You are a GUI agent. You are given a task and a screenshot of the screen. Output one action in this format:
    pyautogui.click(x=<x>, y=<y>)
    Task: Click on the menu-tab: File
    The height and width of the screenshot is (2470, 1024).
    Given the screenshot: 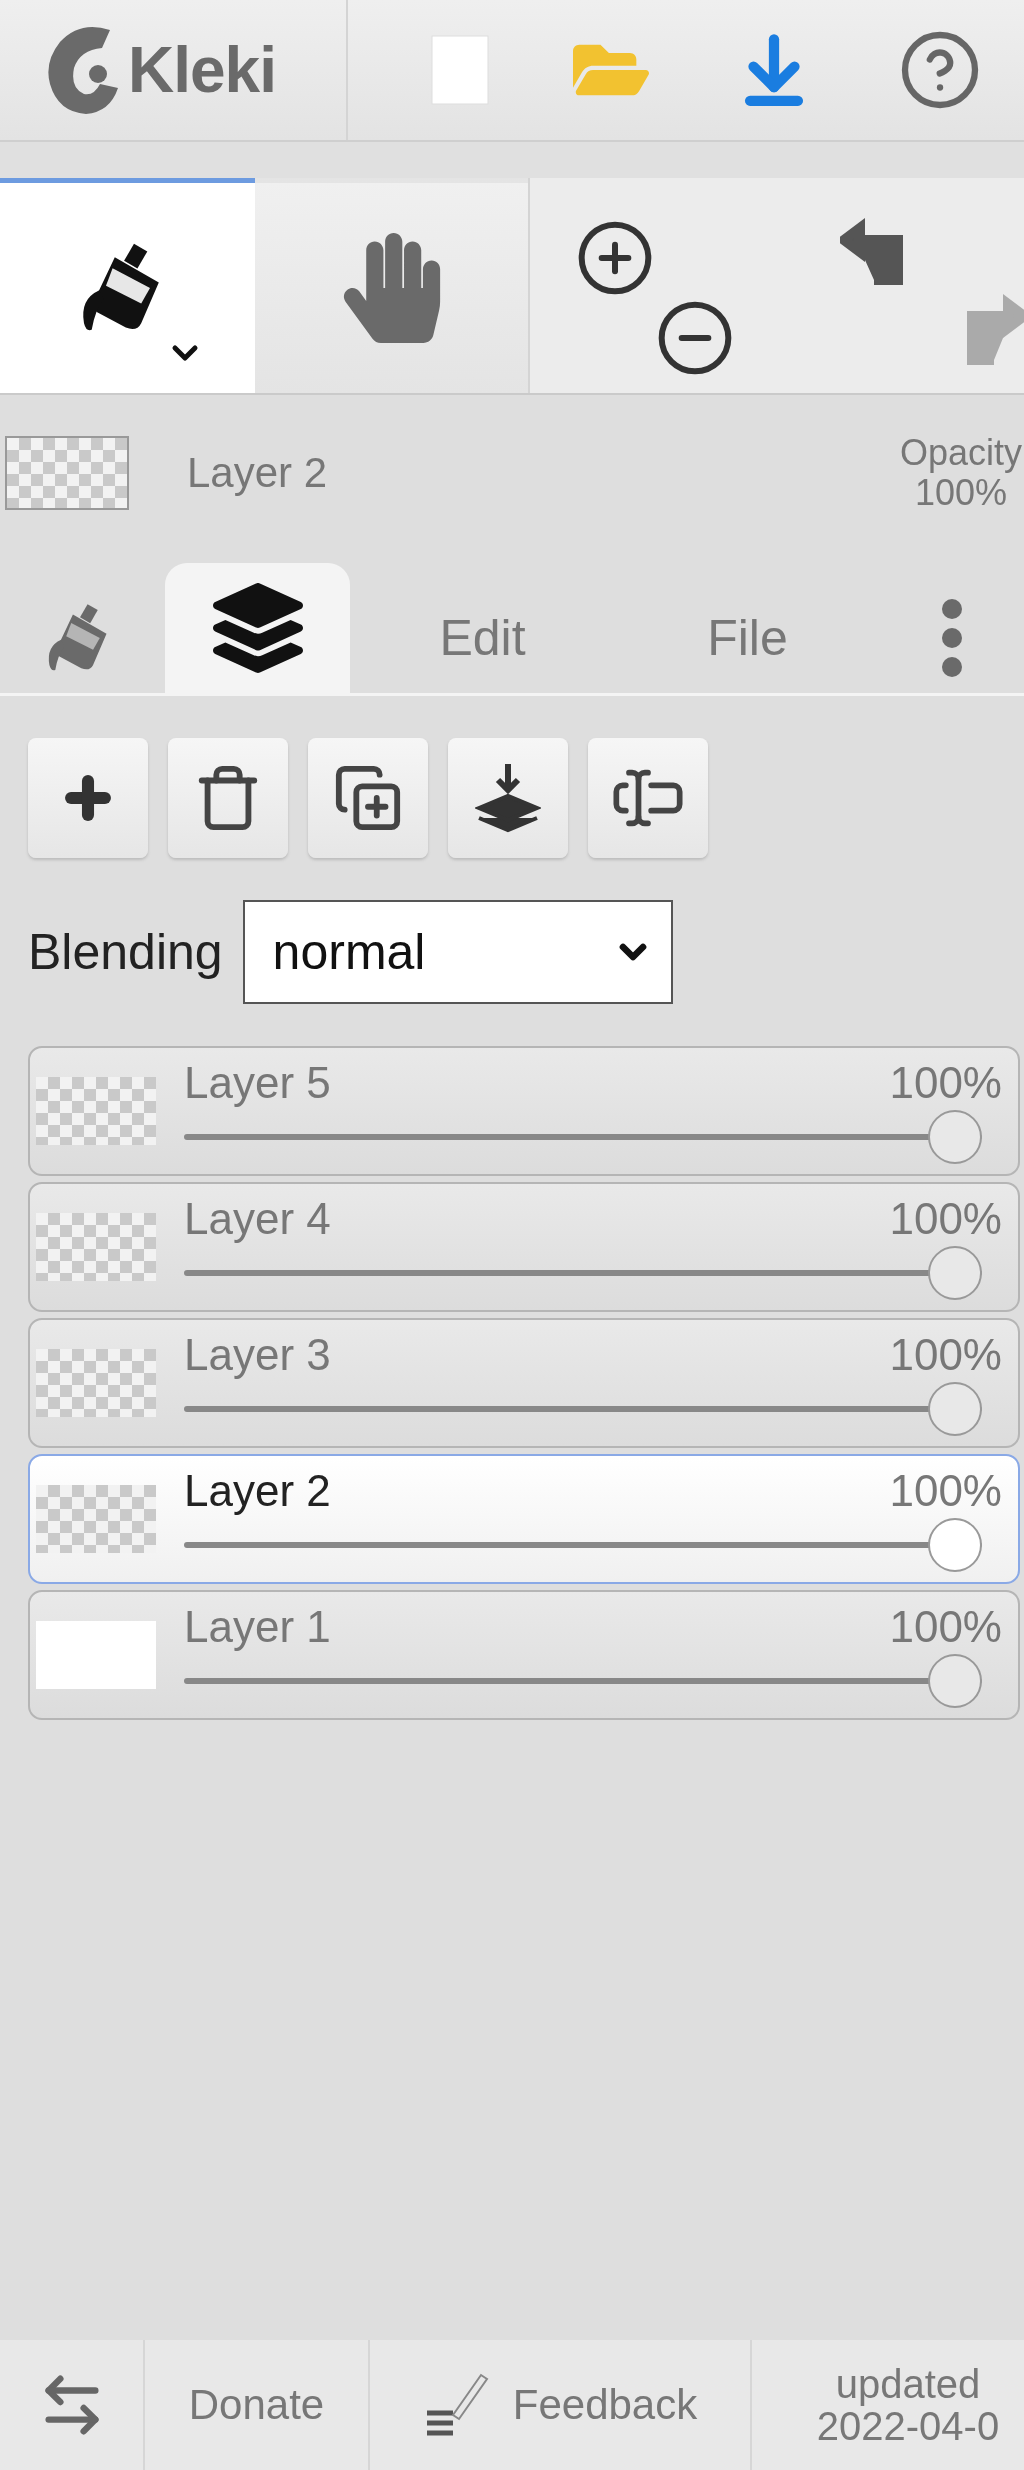 What is the action you would take?
    pyautogui.click(x=747, y=638)
    